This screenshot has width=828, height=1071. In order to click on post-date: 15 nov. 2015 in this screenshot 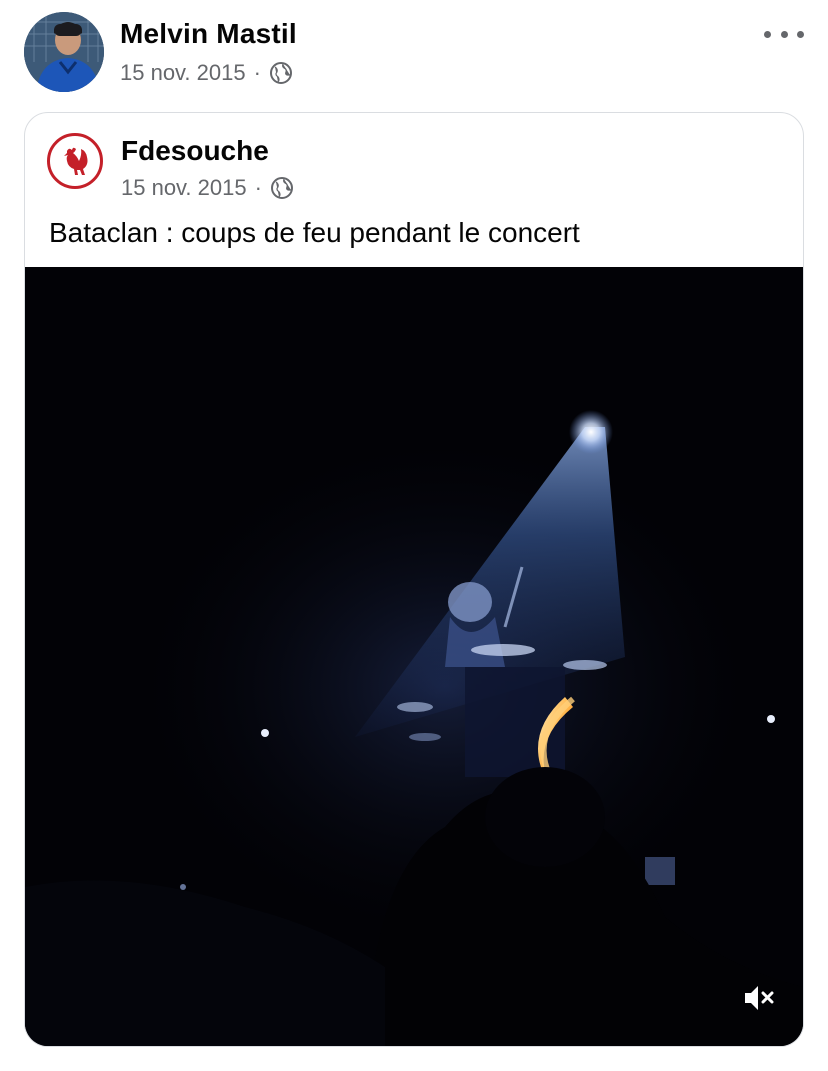, I will do `click(183, 73)`.